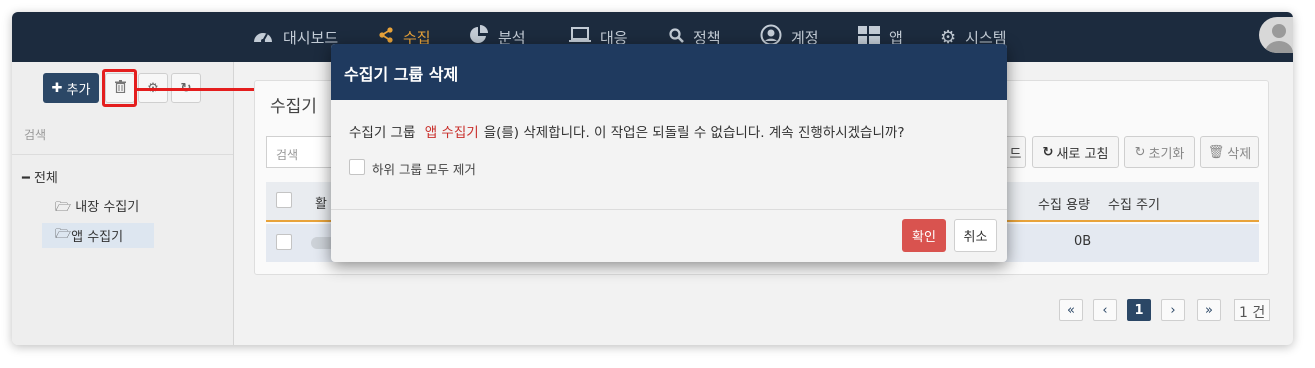 This screenshot has width=1315, height=368. What do you see at coordinates (1105, 310) in the screenshot?
I see `pager-prev: ‹` at bounding box center [1105, 310].